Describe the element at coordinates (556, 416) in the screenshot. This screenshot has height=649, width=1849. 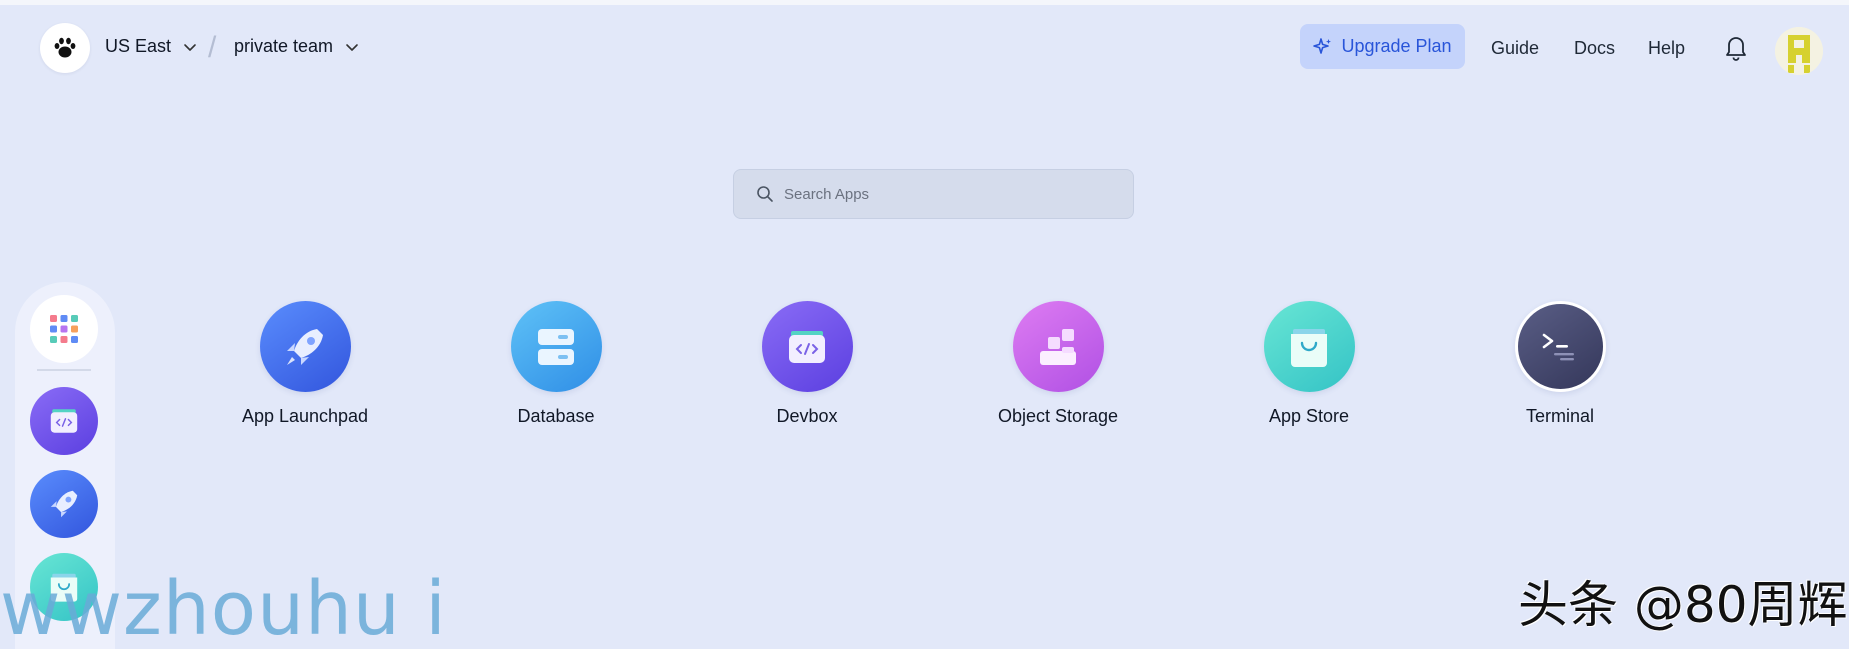
I see `app-label: Database` at that location.